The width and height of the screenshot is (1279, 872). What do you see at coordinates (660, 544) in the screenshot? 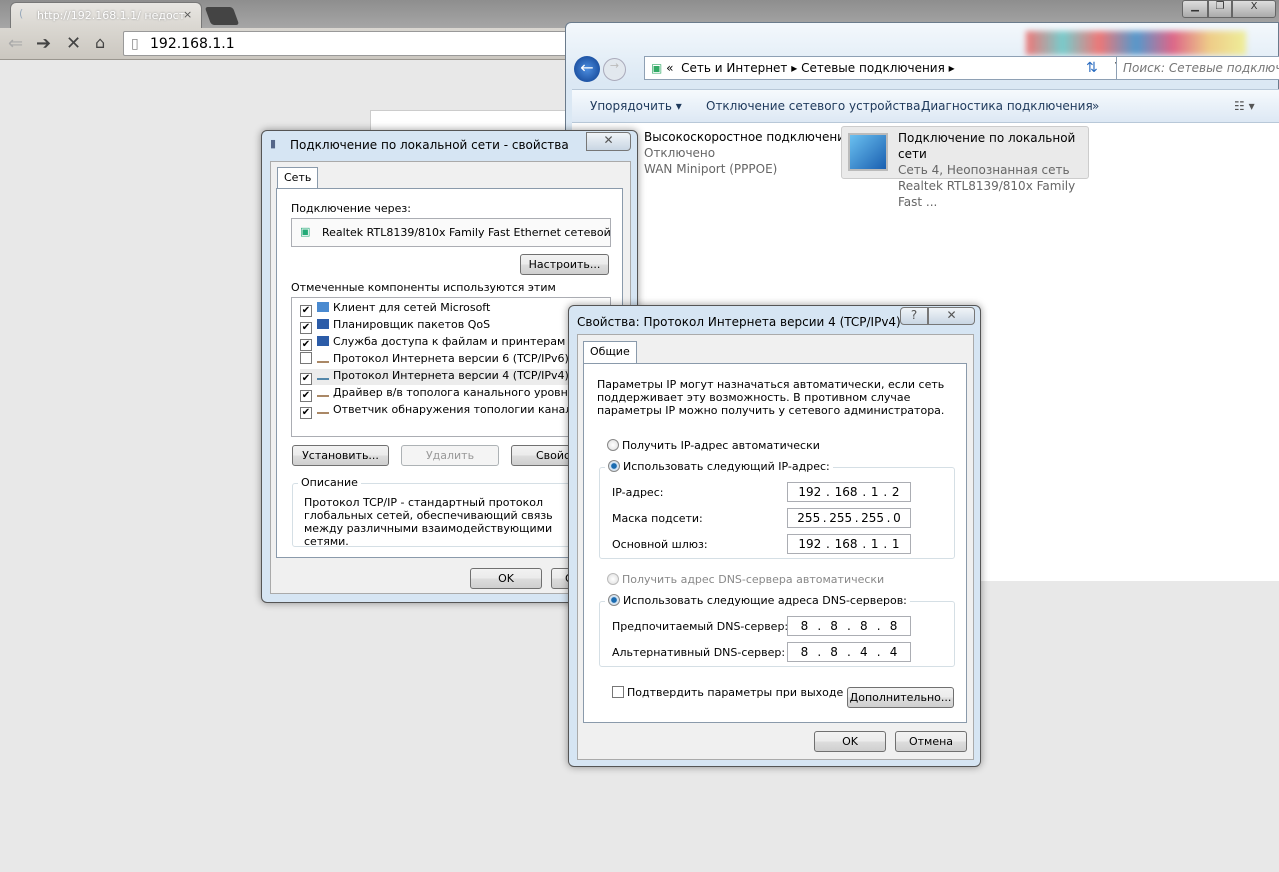
I see `gateway-label: Основной шлюз:` at bounding box center [660, 544].